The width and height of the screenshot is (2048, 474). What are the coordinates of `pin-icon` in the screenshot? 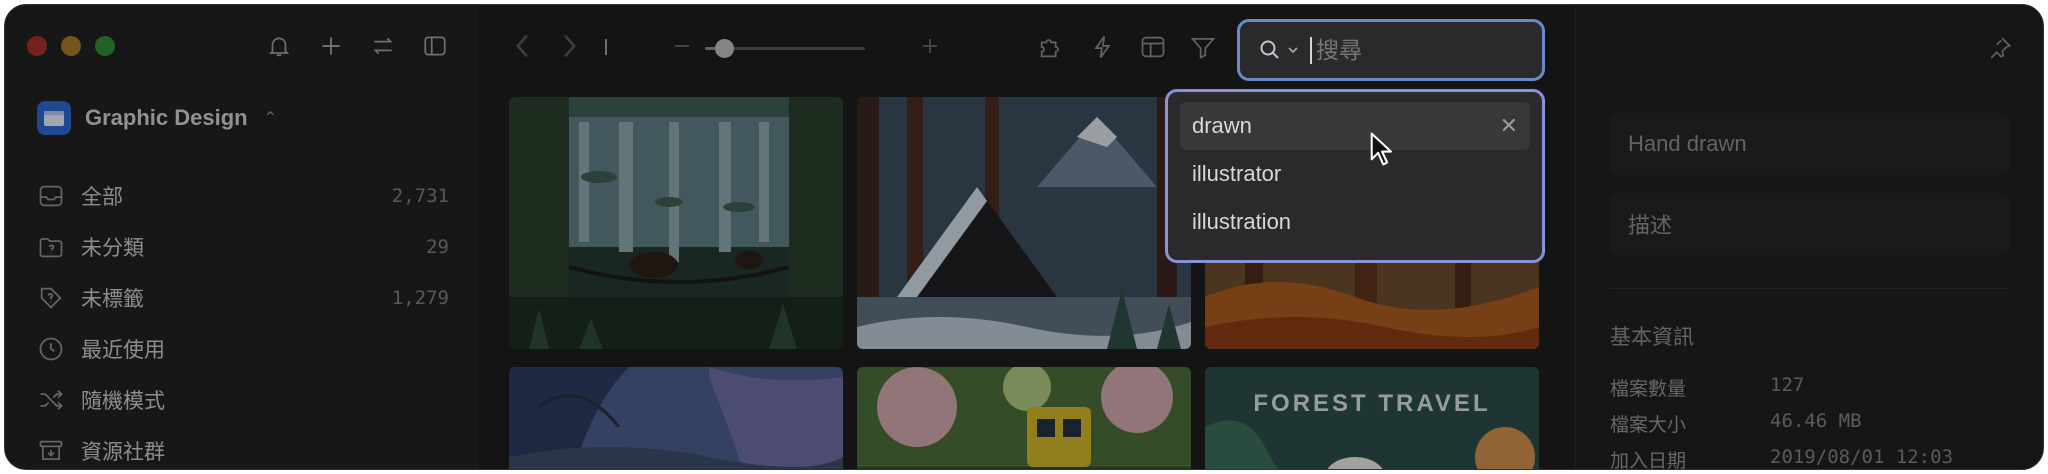 It's located at (2000, 50).